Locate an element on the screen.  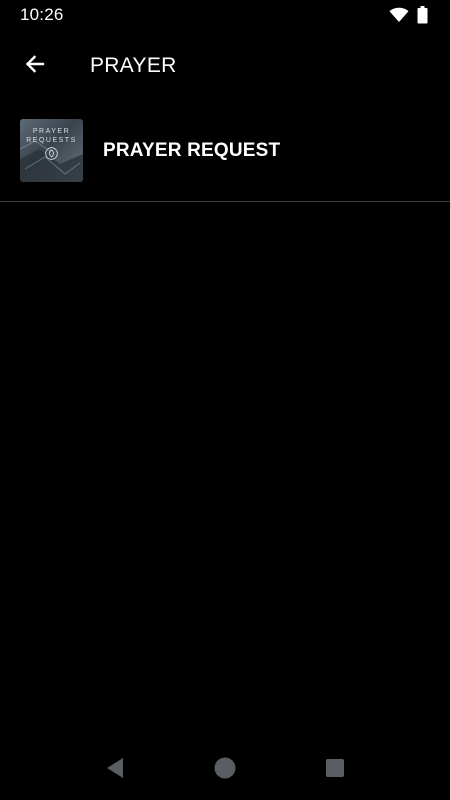
leaf-icon is located at coordinates (51, 156).